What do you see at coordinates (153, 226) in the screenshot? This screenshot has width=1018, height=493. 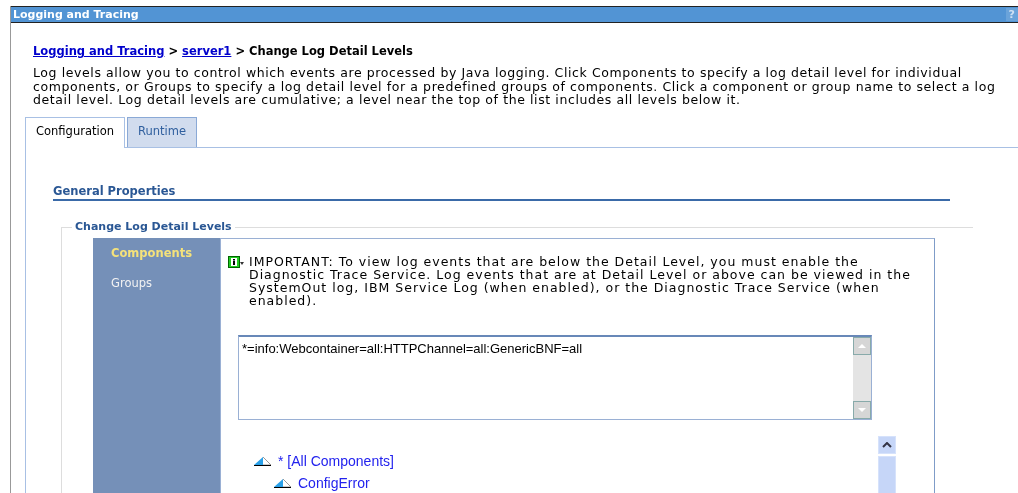 I see `fieldset-legend: Change Log Detail Levels` at bounding box center [153, 226].